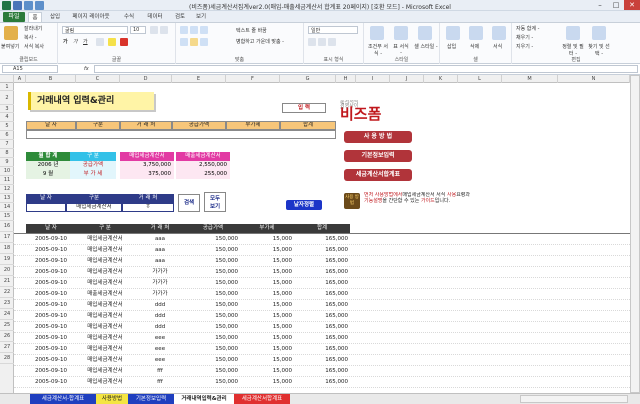 This screenshot has width=640, height=404. Describe the element at coordinates (95, 30) in the screenshot. I see `font-name-select: 굴림` at that location.